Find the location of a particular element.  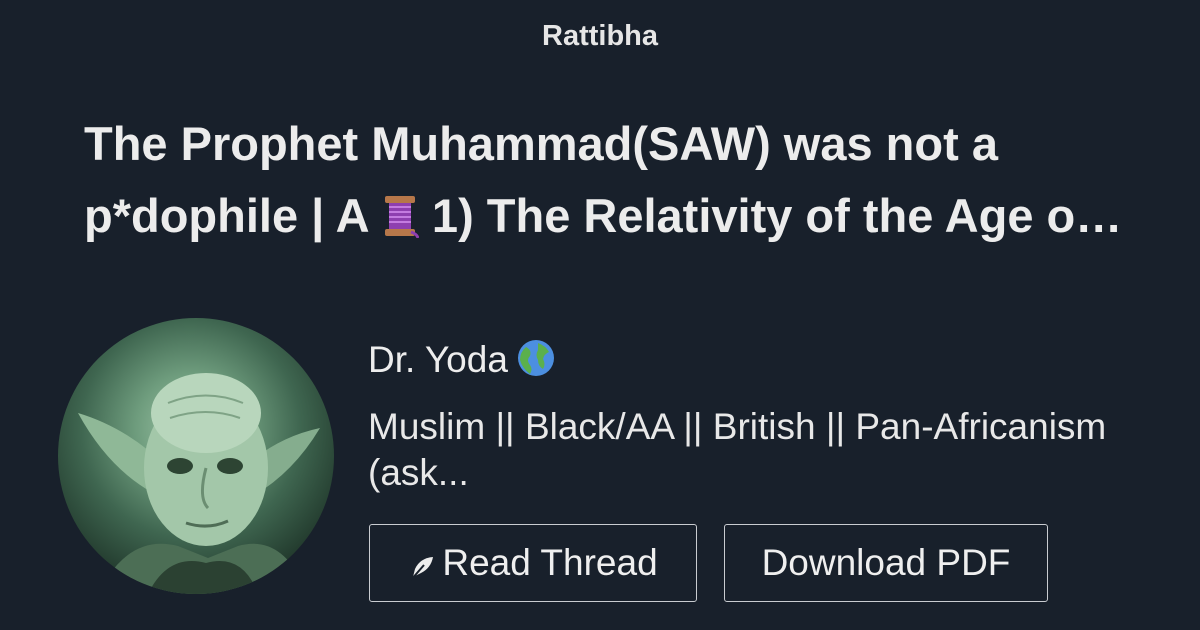

thread-spool-icon is located at coordinates (400, 222).